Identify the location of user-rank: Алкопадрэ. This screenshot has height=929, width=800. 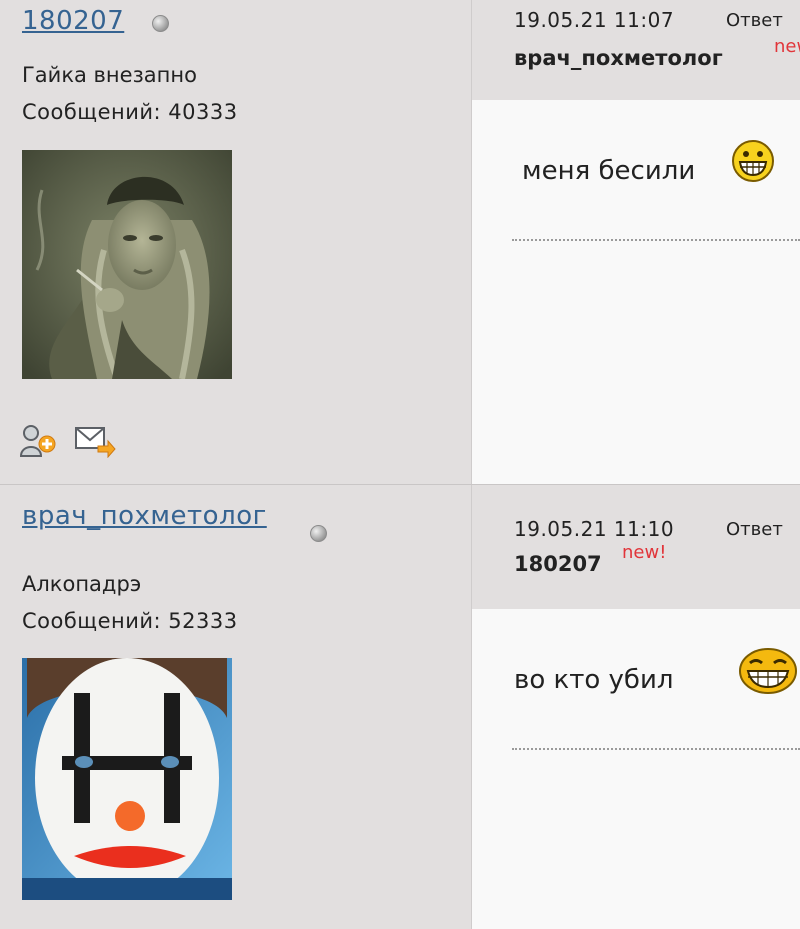
(82, 584).